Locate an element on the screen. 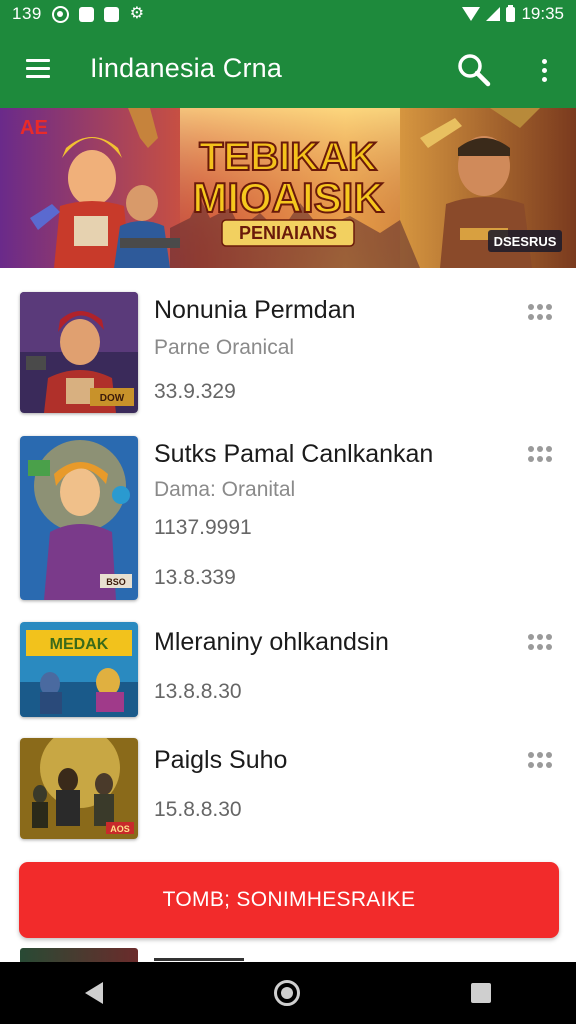 This screenshot has height=1024, width=576. primary-action-button: TOMB; SONIMHESRAIKE is located at coordinates (289, 900).